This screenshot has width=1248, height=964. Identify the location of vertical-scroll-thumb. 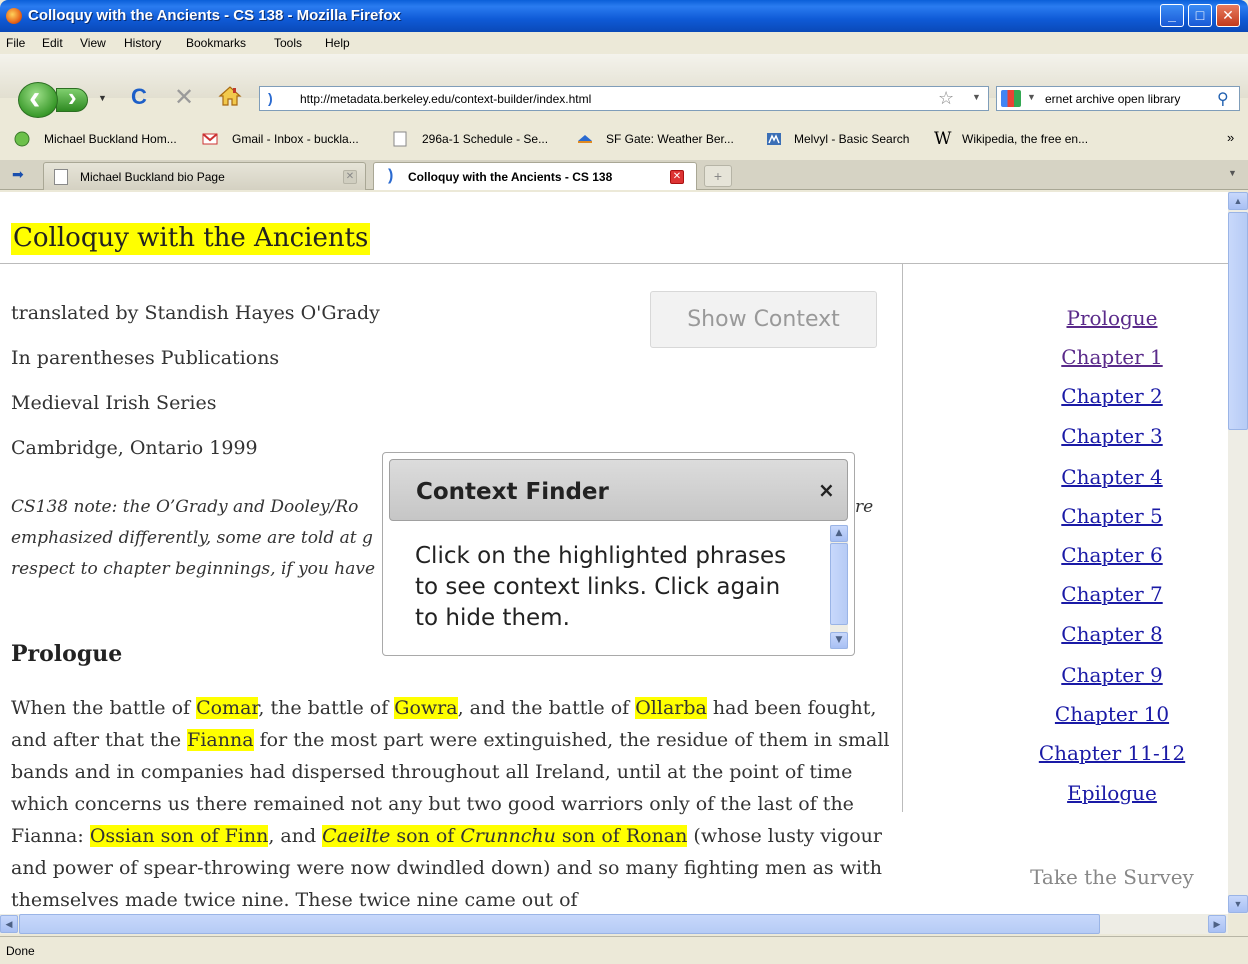
(1238, 321).